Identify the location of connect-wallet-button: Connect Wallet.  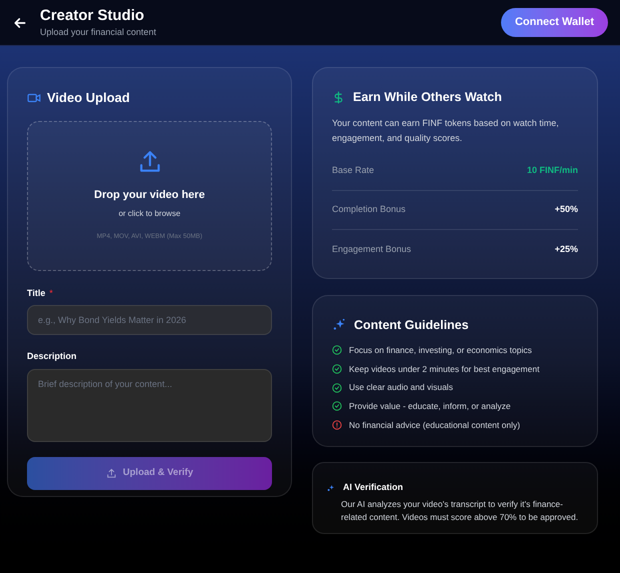
(554, 22).